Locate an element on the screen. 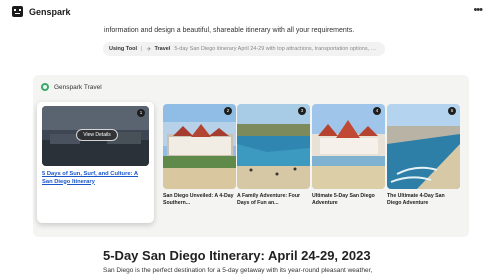 This screenshot has width=490, height=275. tool-using-label: Using Tool is located at coordinates (123, 49).